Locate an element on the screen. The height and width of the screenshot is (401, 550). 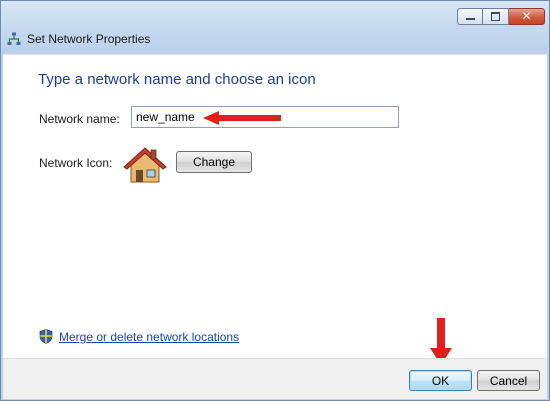
merge-delete-locations-link: Merge or delete network locations is located at coordinates (149, 337).